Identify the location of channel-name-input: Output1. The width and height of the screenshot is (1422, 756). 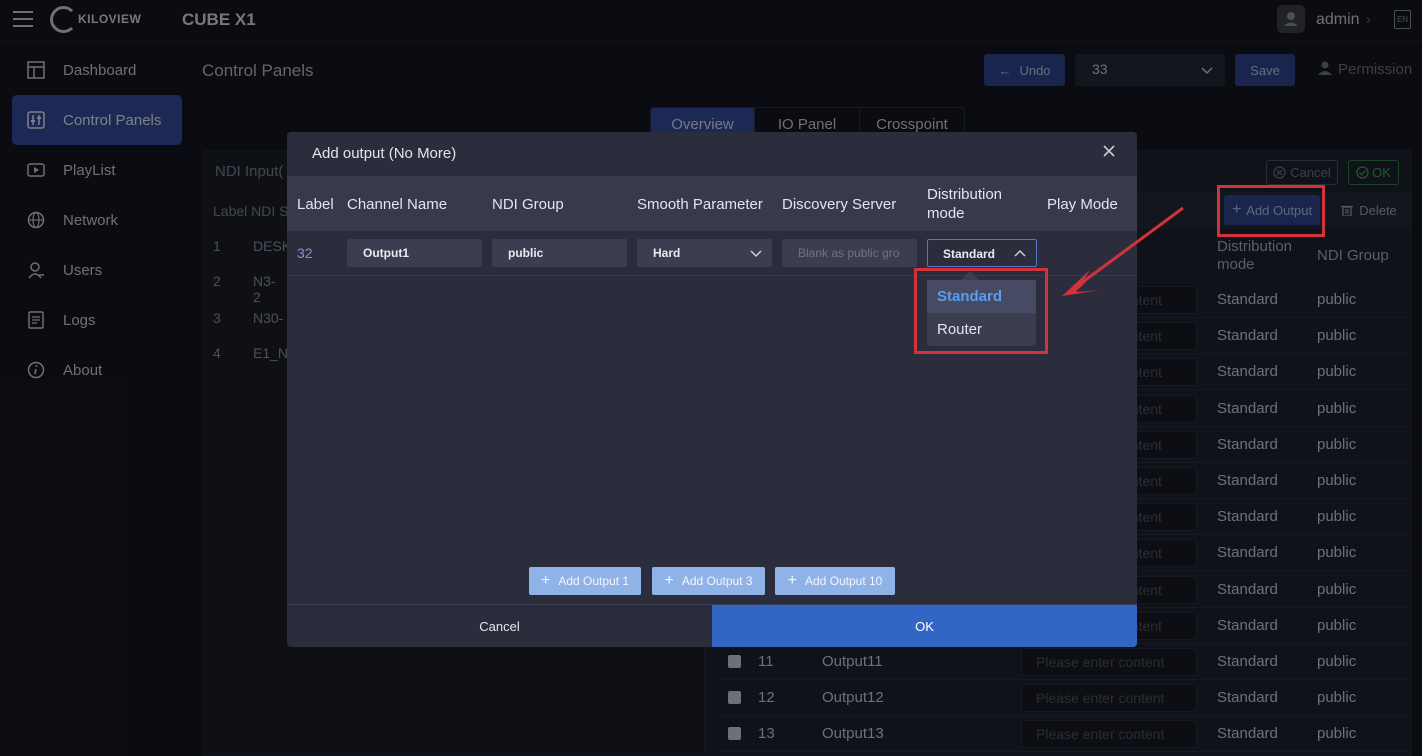
(414, 253).